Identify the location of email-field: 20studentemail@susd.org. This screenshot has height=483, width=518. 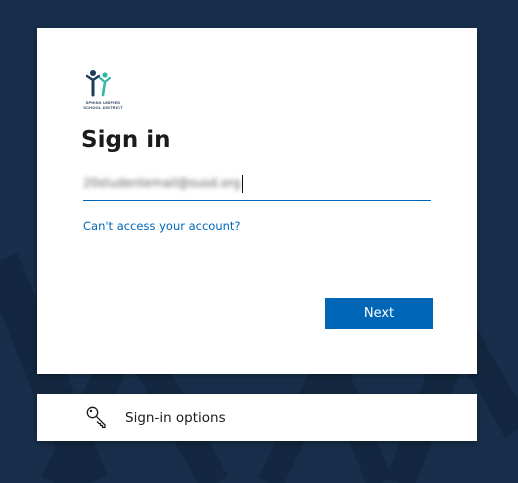
(257, 185).